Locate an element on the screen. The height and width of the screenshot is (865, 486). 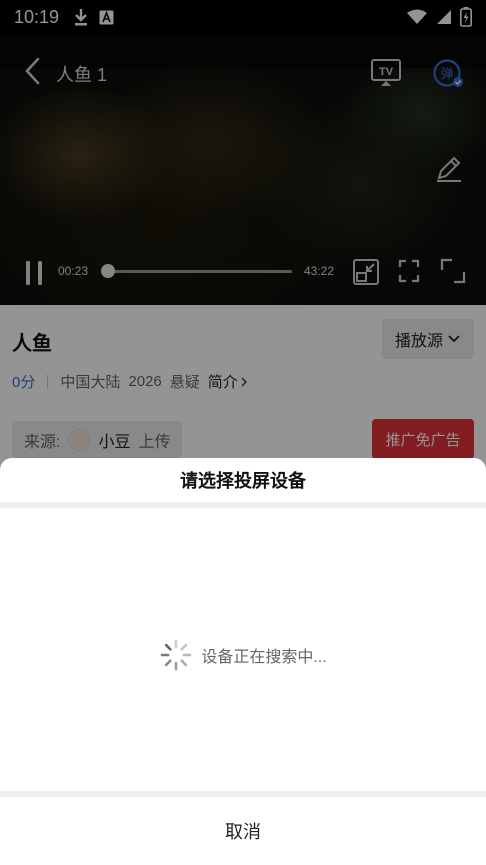
cancel-button: 取消 is located at coordinates (243, 831).